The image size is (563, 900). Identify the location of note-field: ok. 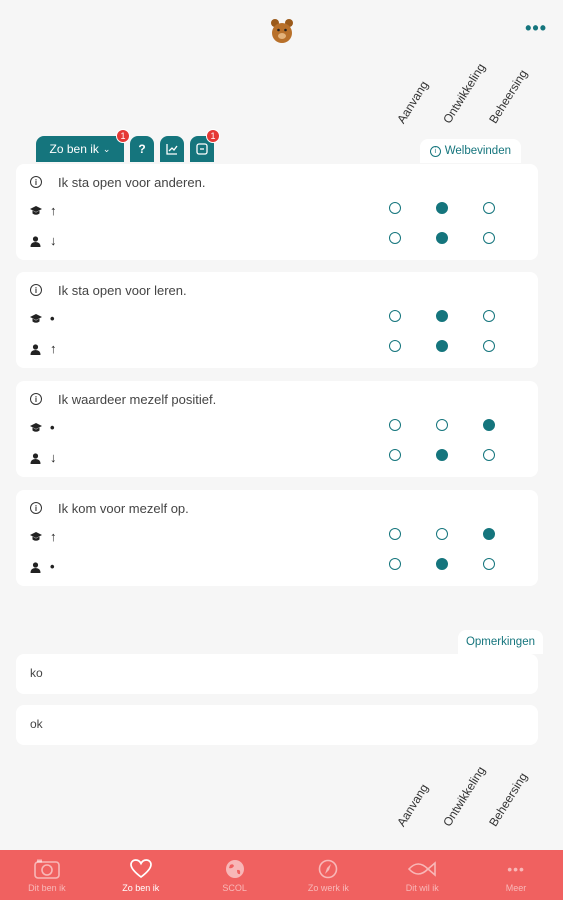
(277, 725).